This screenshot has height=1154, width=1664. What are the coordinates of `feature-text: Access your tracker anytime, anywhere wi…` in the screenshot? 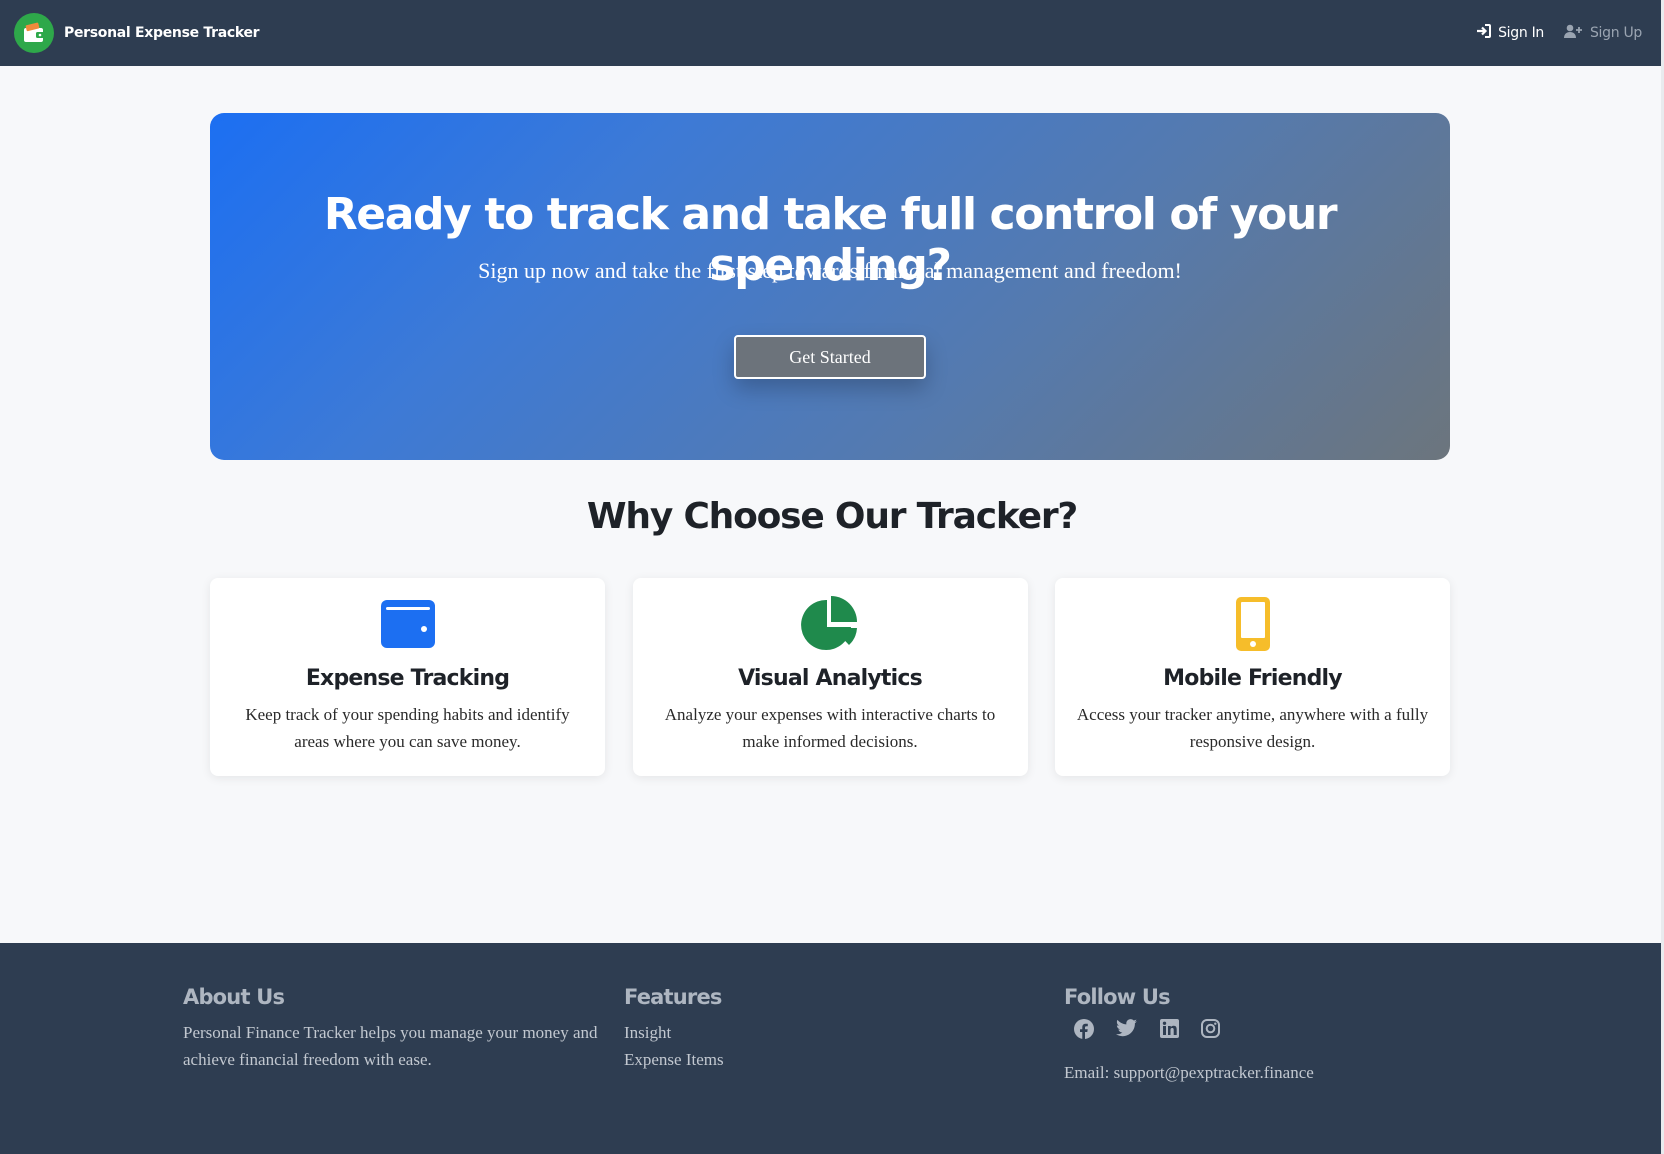 It's located at (1252, 728).